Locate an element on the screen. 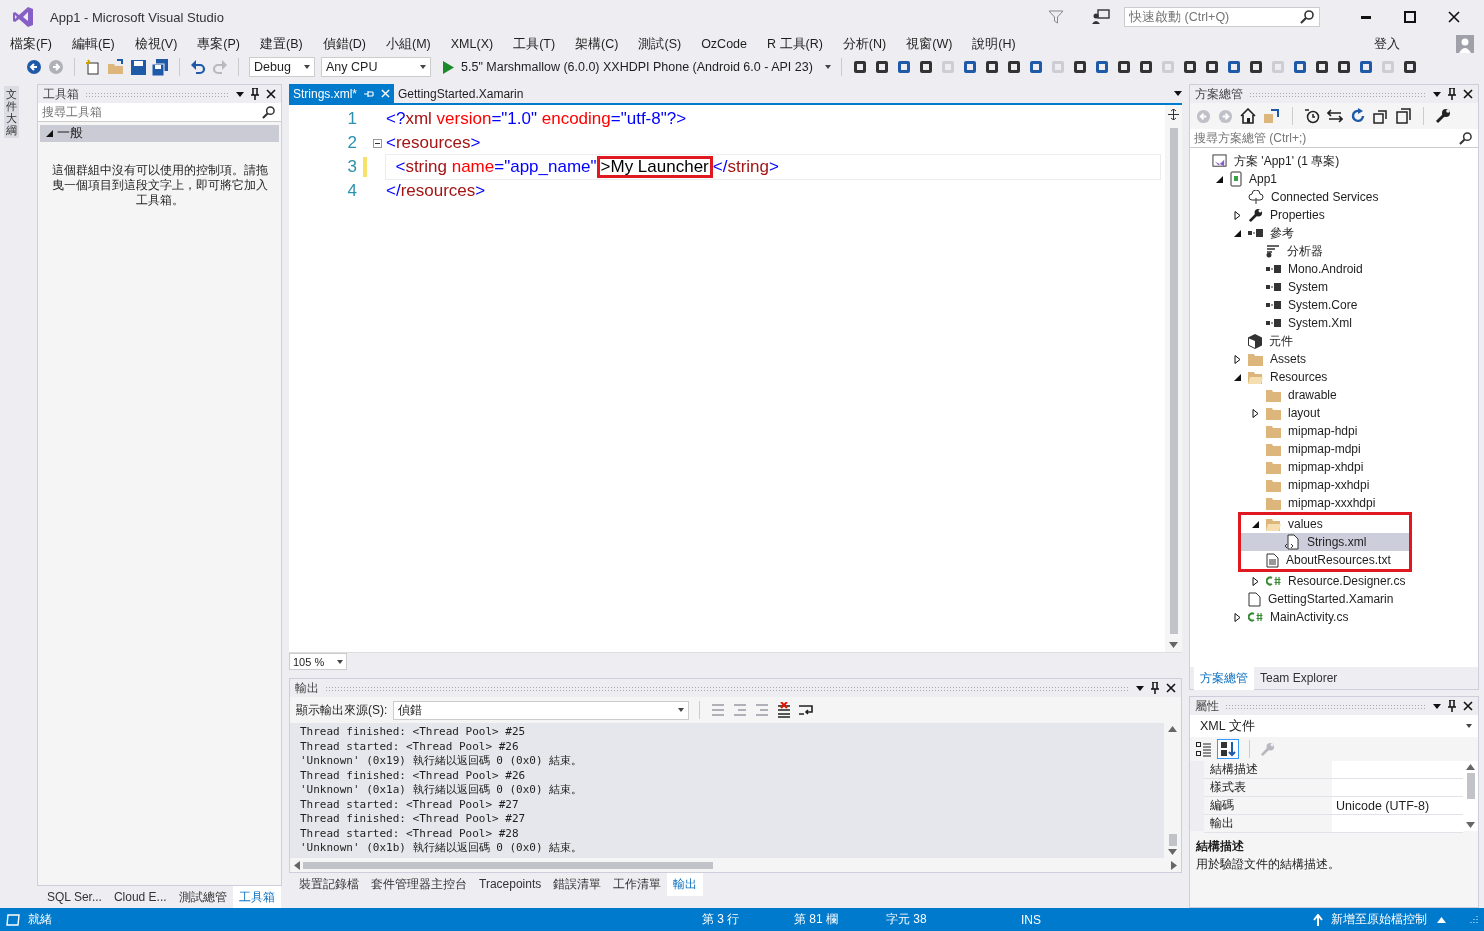 The image size is (1484, 931). scroll-left-icon is located at coordinates (297, 865).